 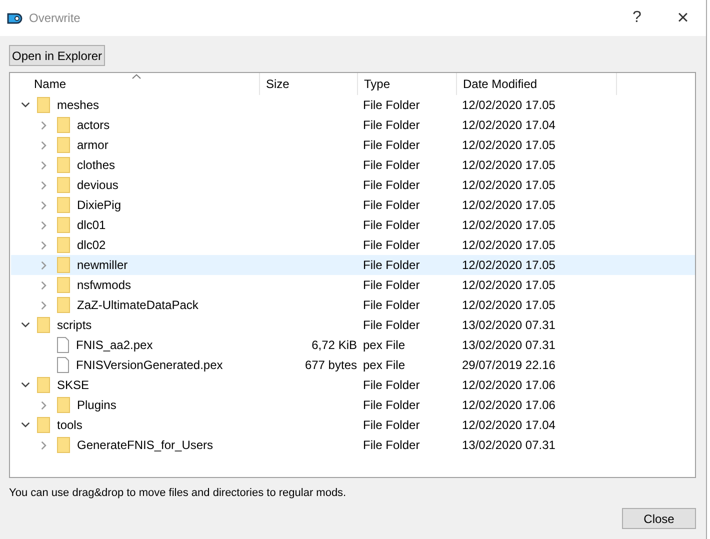 What do you see at coordinates (135, 84) in the screenshot?
I see `column-header: Name` at bounding box center [135, 84].